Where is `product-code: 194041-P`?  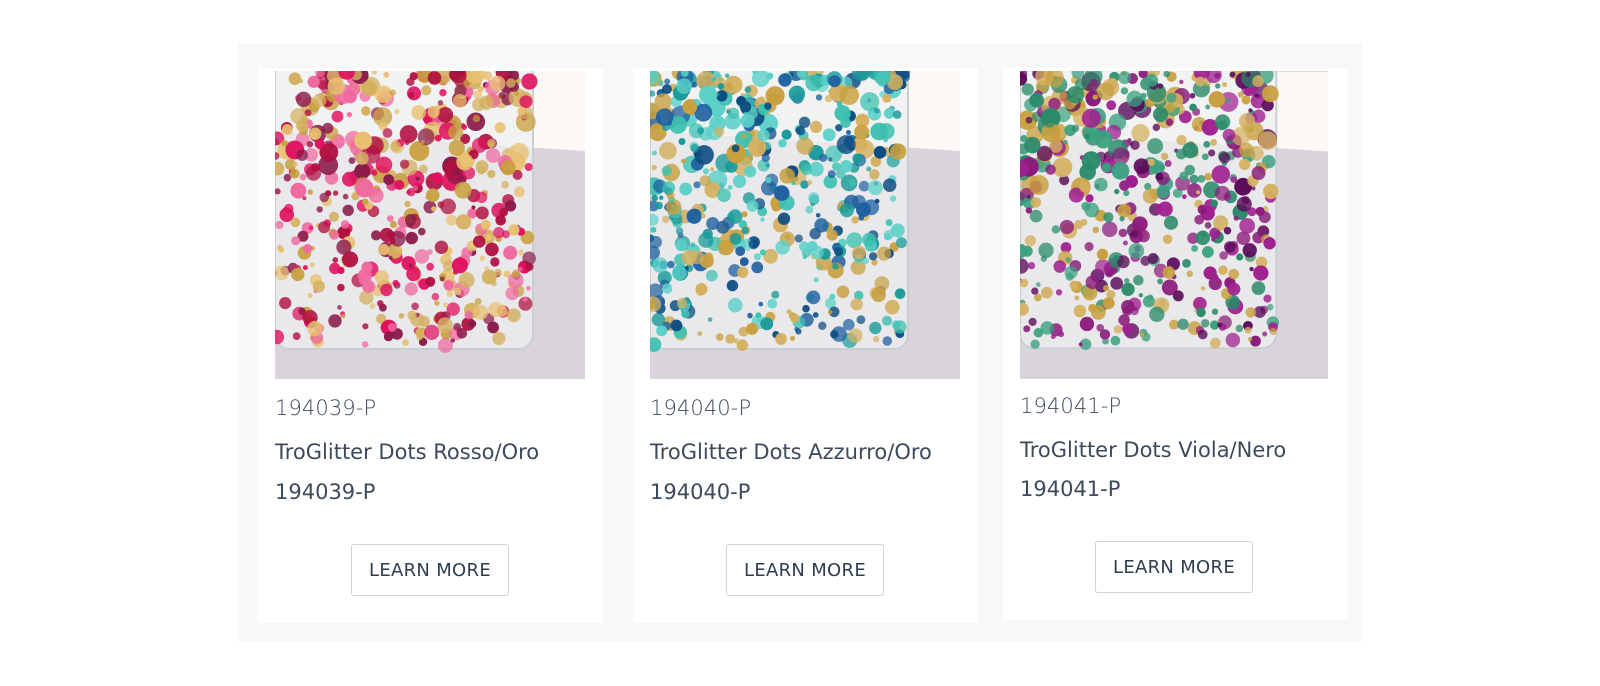 product-code: 194041-P is located at coordinates (1070, 489).